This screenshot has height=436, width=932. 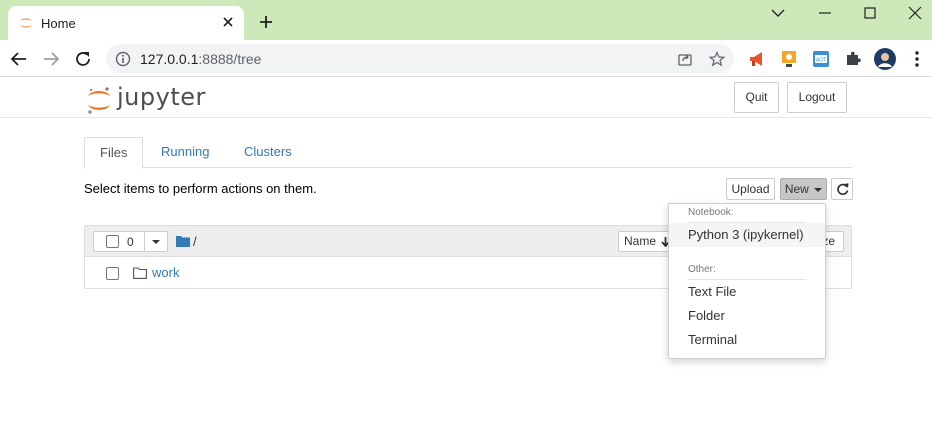 What do you see at coordinates (126, 23) in the screenshot?
I see `browser-tab-home: Home` at bounding box center [126, 23].